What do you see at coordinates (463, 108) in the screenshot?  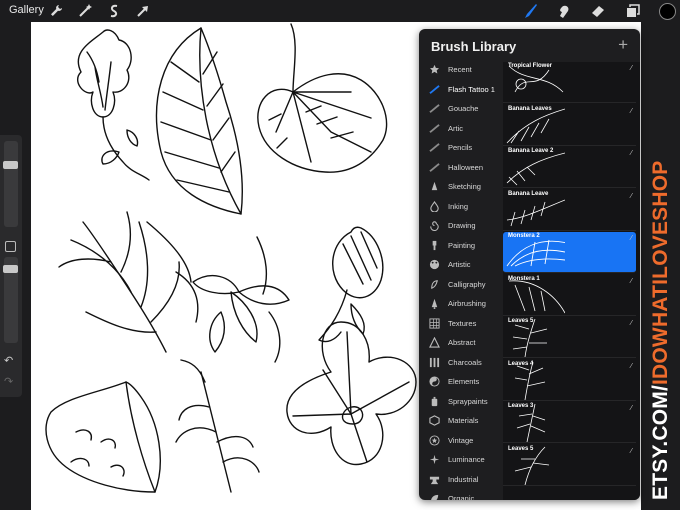 I see `brush-set-label: Gouache` at bounding box center [463, 108].